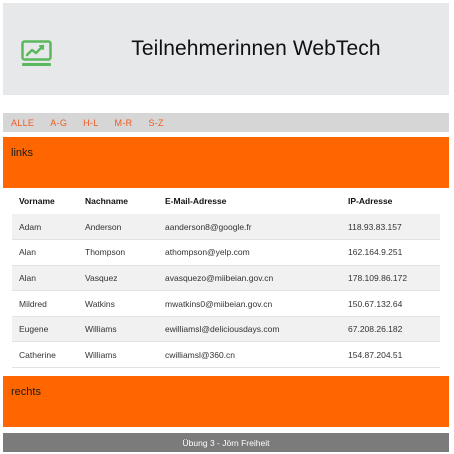 This screenshot has width=454, height=454. I want to click on filter-all-link: ALLE, so click(22, 123).